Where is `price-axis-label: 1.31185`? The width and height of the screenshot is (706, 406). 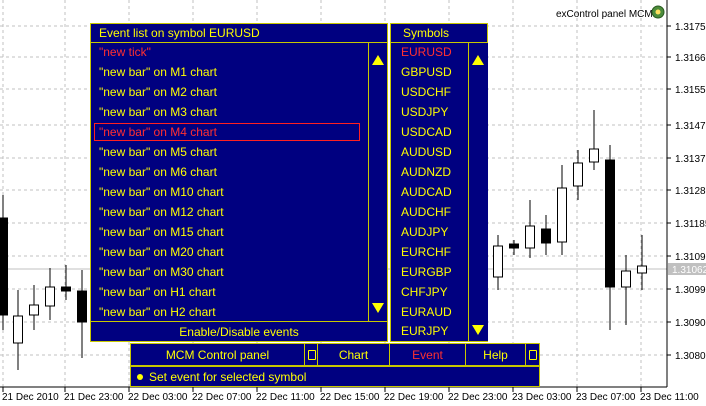 price-axis-label: 1.31185 is located at coordinates (690, 224).